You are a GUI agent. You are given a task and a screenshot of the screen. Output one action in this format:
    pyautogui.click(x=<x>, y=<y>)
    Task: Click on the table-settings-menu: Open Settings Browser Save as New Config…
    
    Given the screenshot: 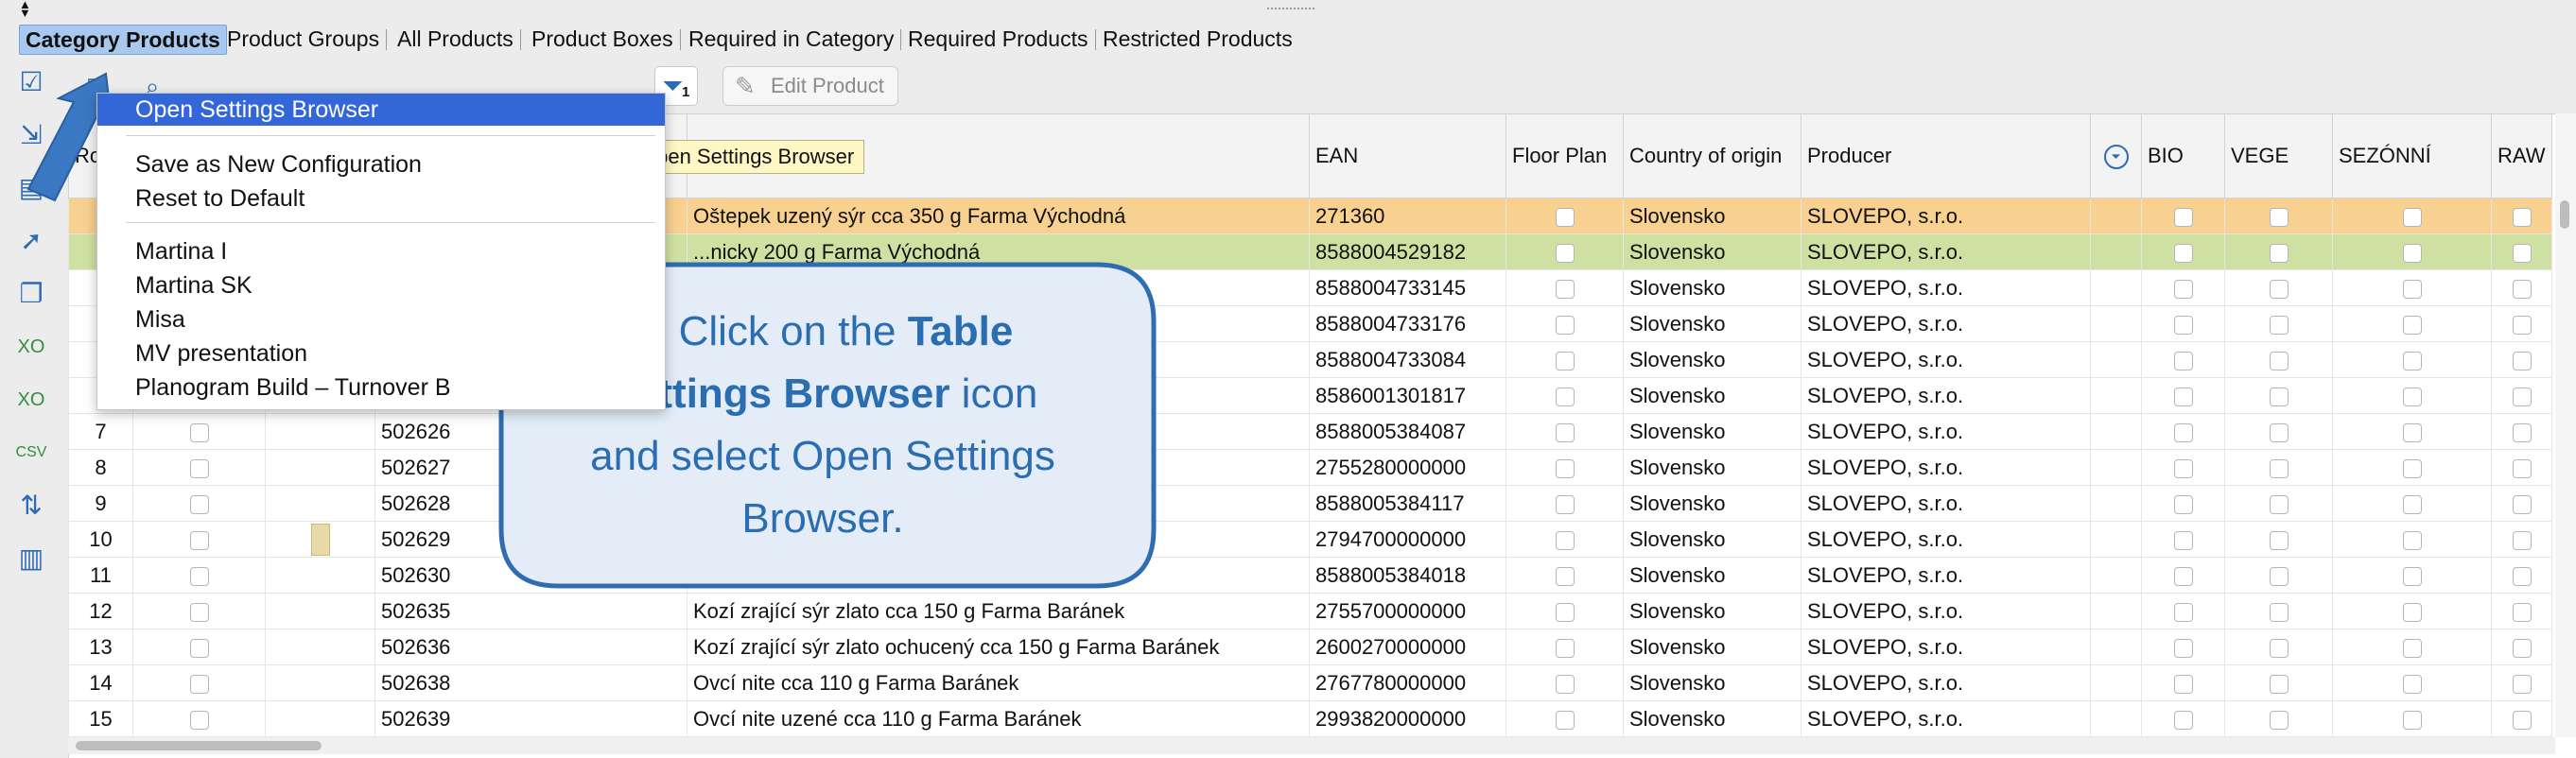 What is the action you would take?
    pyautogui.click(x=381, y=251)
    